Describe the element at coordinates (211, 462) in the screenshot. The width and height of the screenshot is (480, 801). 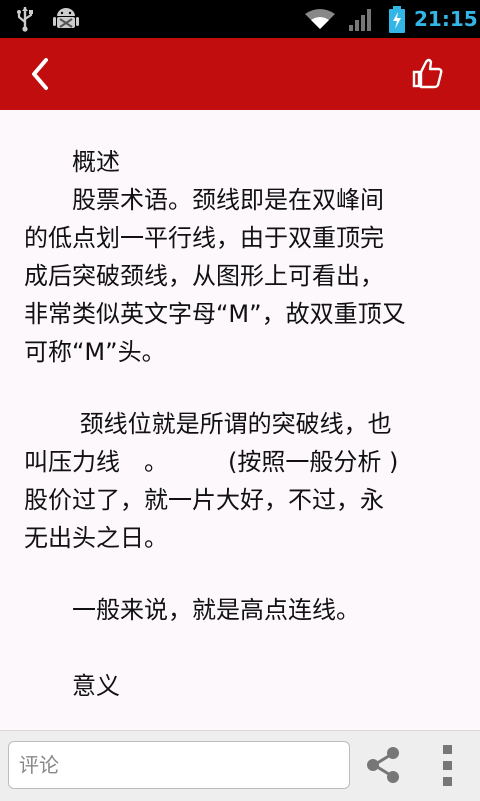
I see `article-line: 叫压力线 。 (按照一般分析 )` at that location.